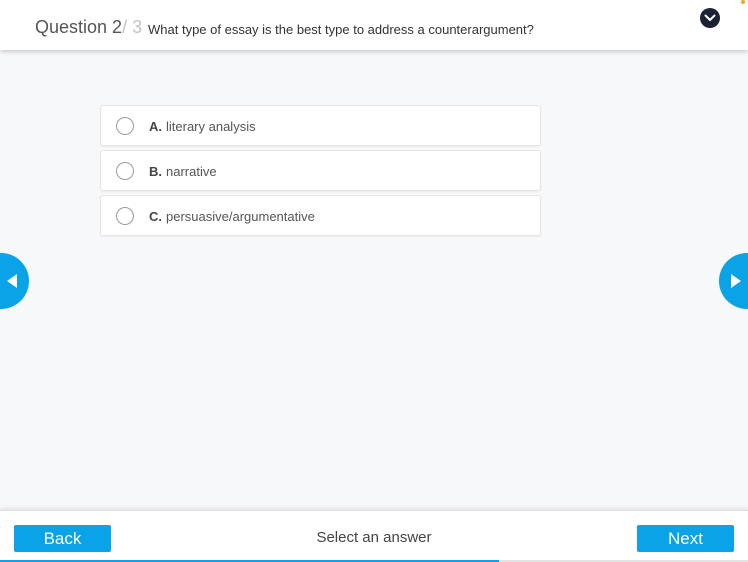 The width and height of the screenshot is (748, 562). I want to click on answer-text: A. literary analysis, so click(202, 126).